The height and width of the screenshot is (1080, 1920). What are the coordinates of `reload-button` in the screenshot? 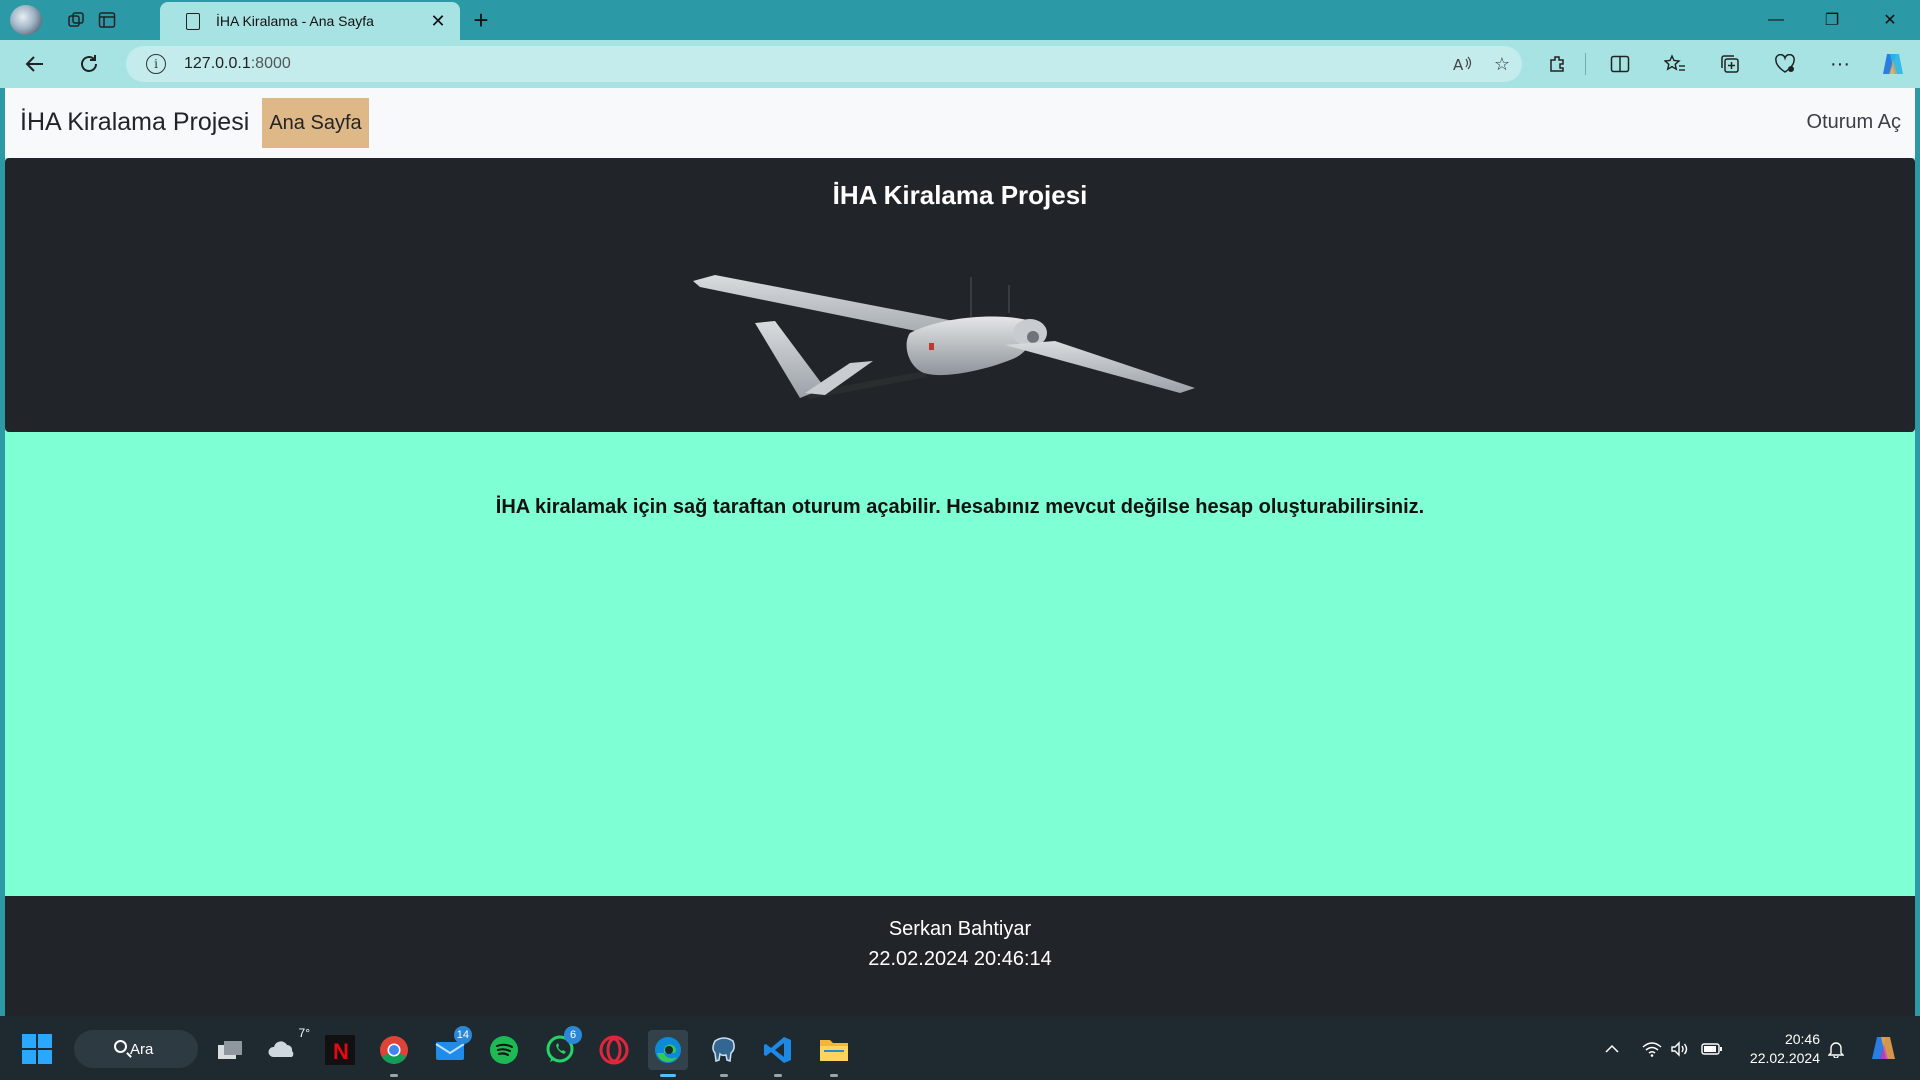 It's located at (89, 64).